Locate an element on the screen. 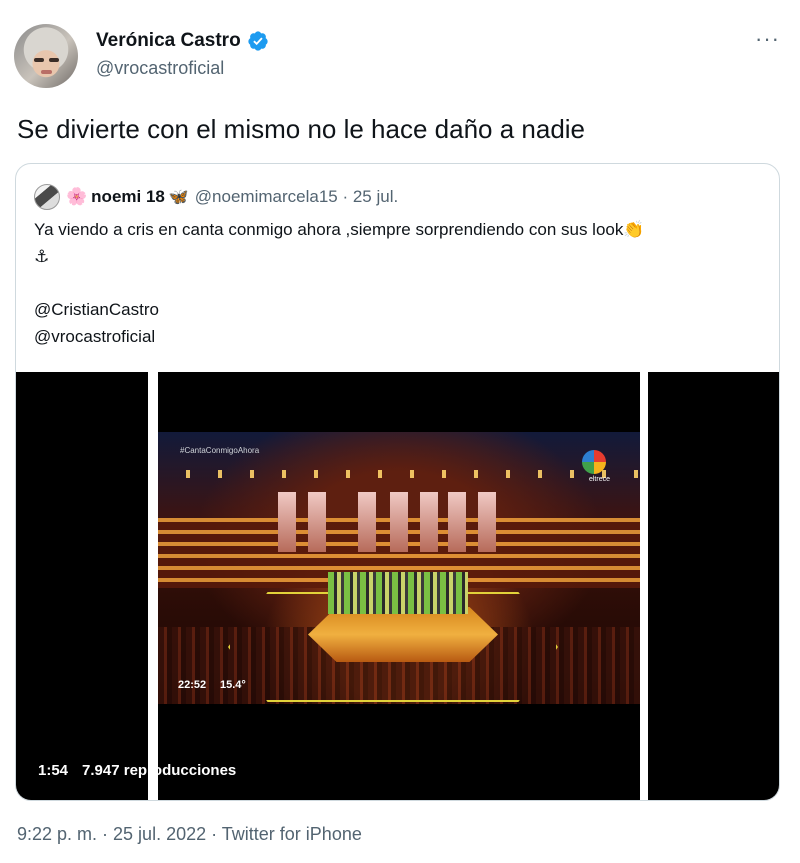 This screenshot has width=800, height=863. tweet-header: Verónica Castro @vrocastroficial ··· is located at coordinates (400, 57).